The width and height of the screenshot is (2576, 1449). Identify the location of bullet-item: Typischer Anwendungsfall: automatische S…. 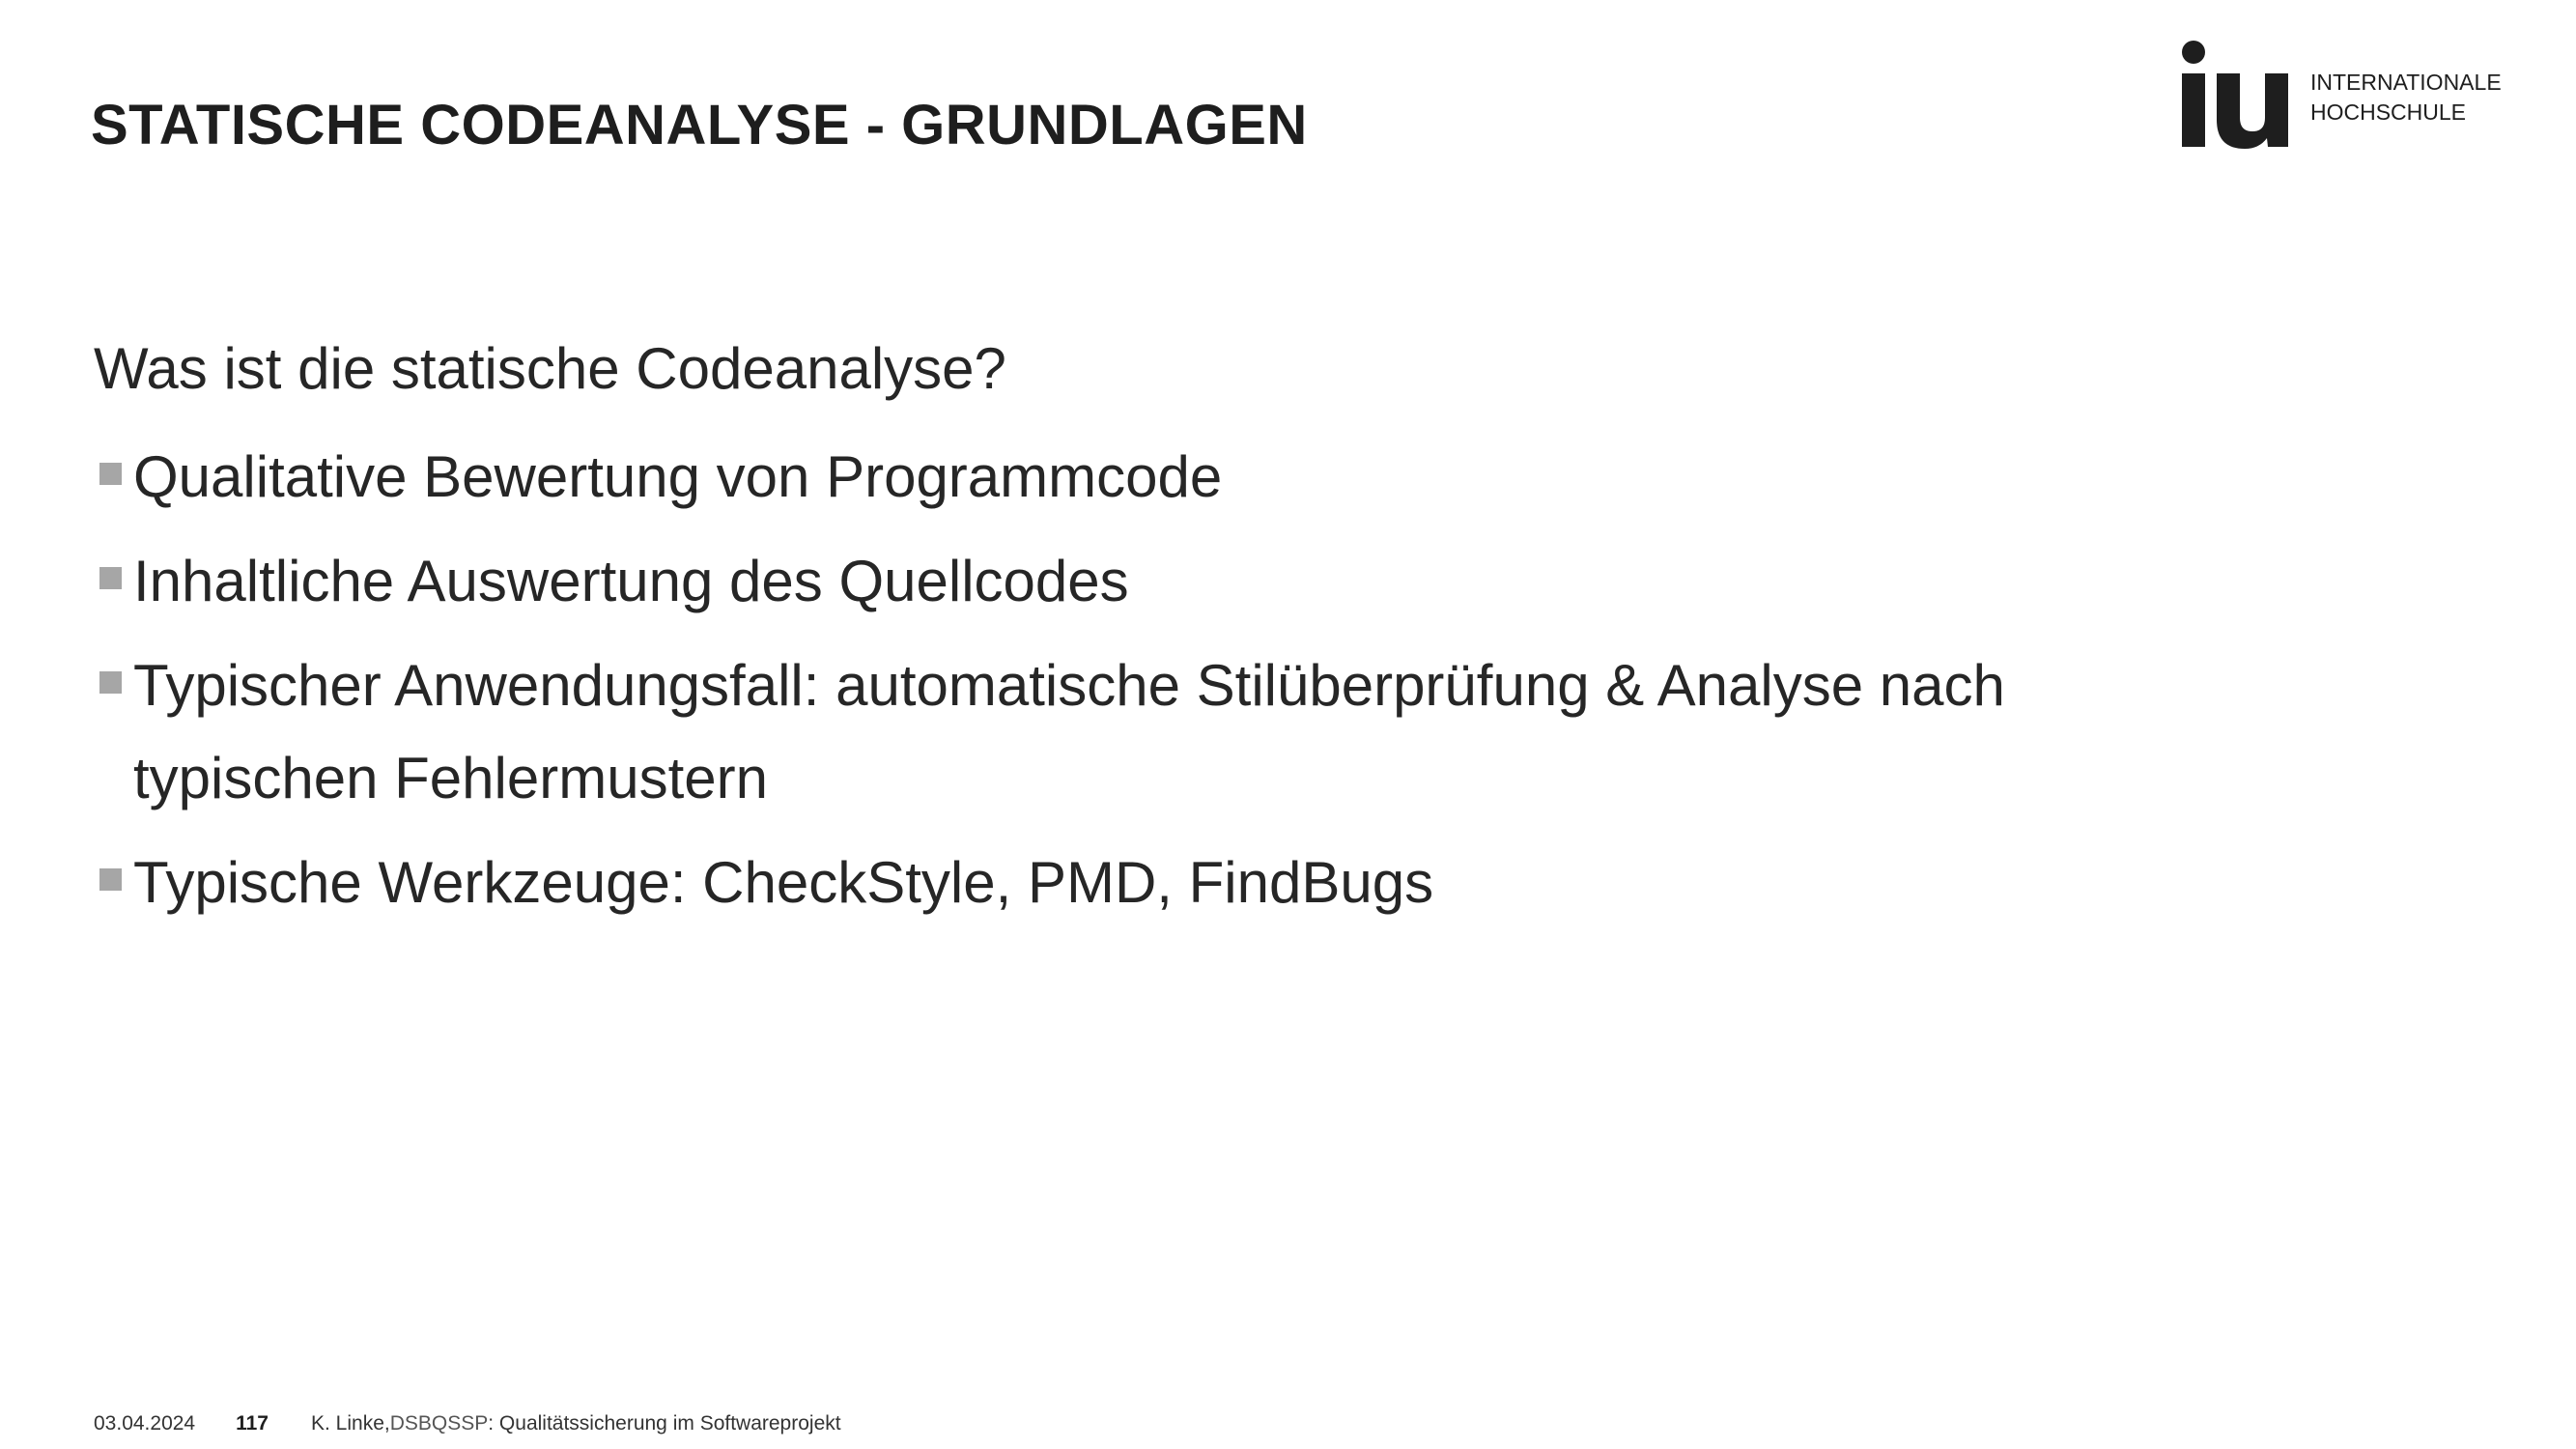
(1059, 732).